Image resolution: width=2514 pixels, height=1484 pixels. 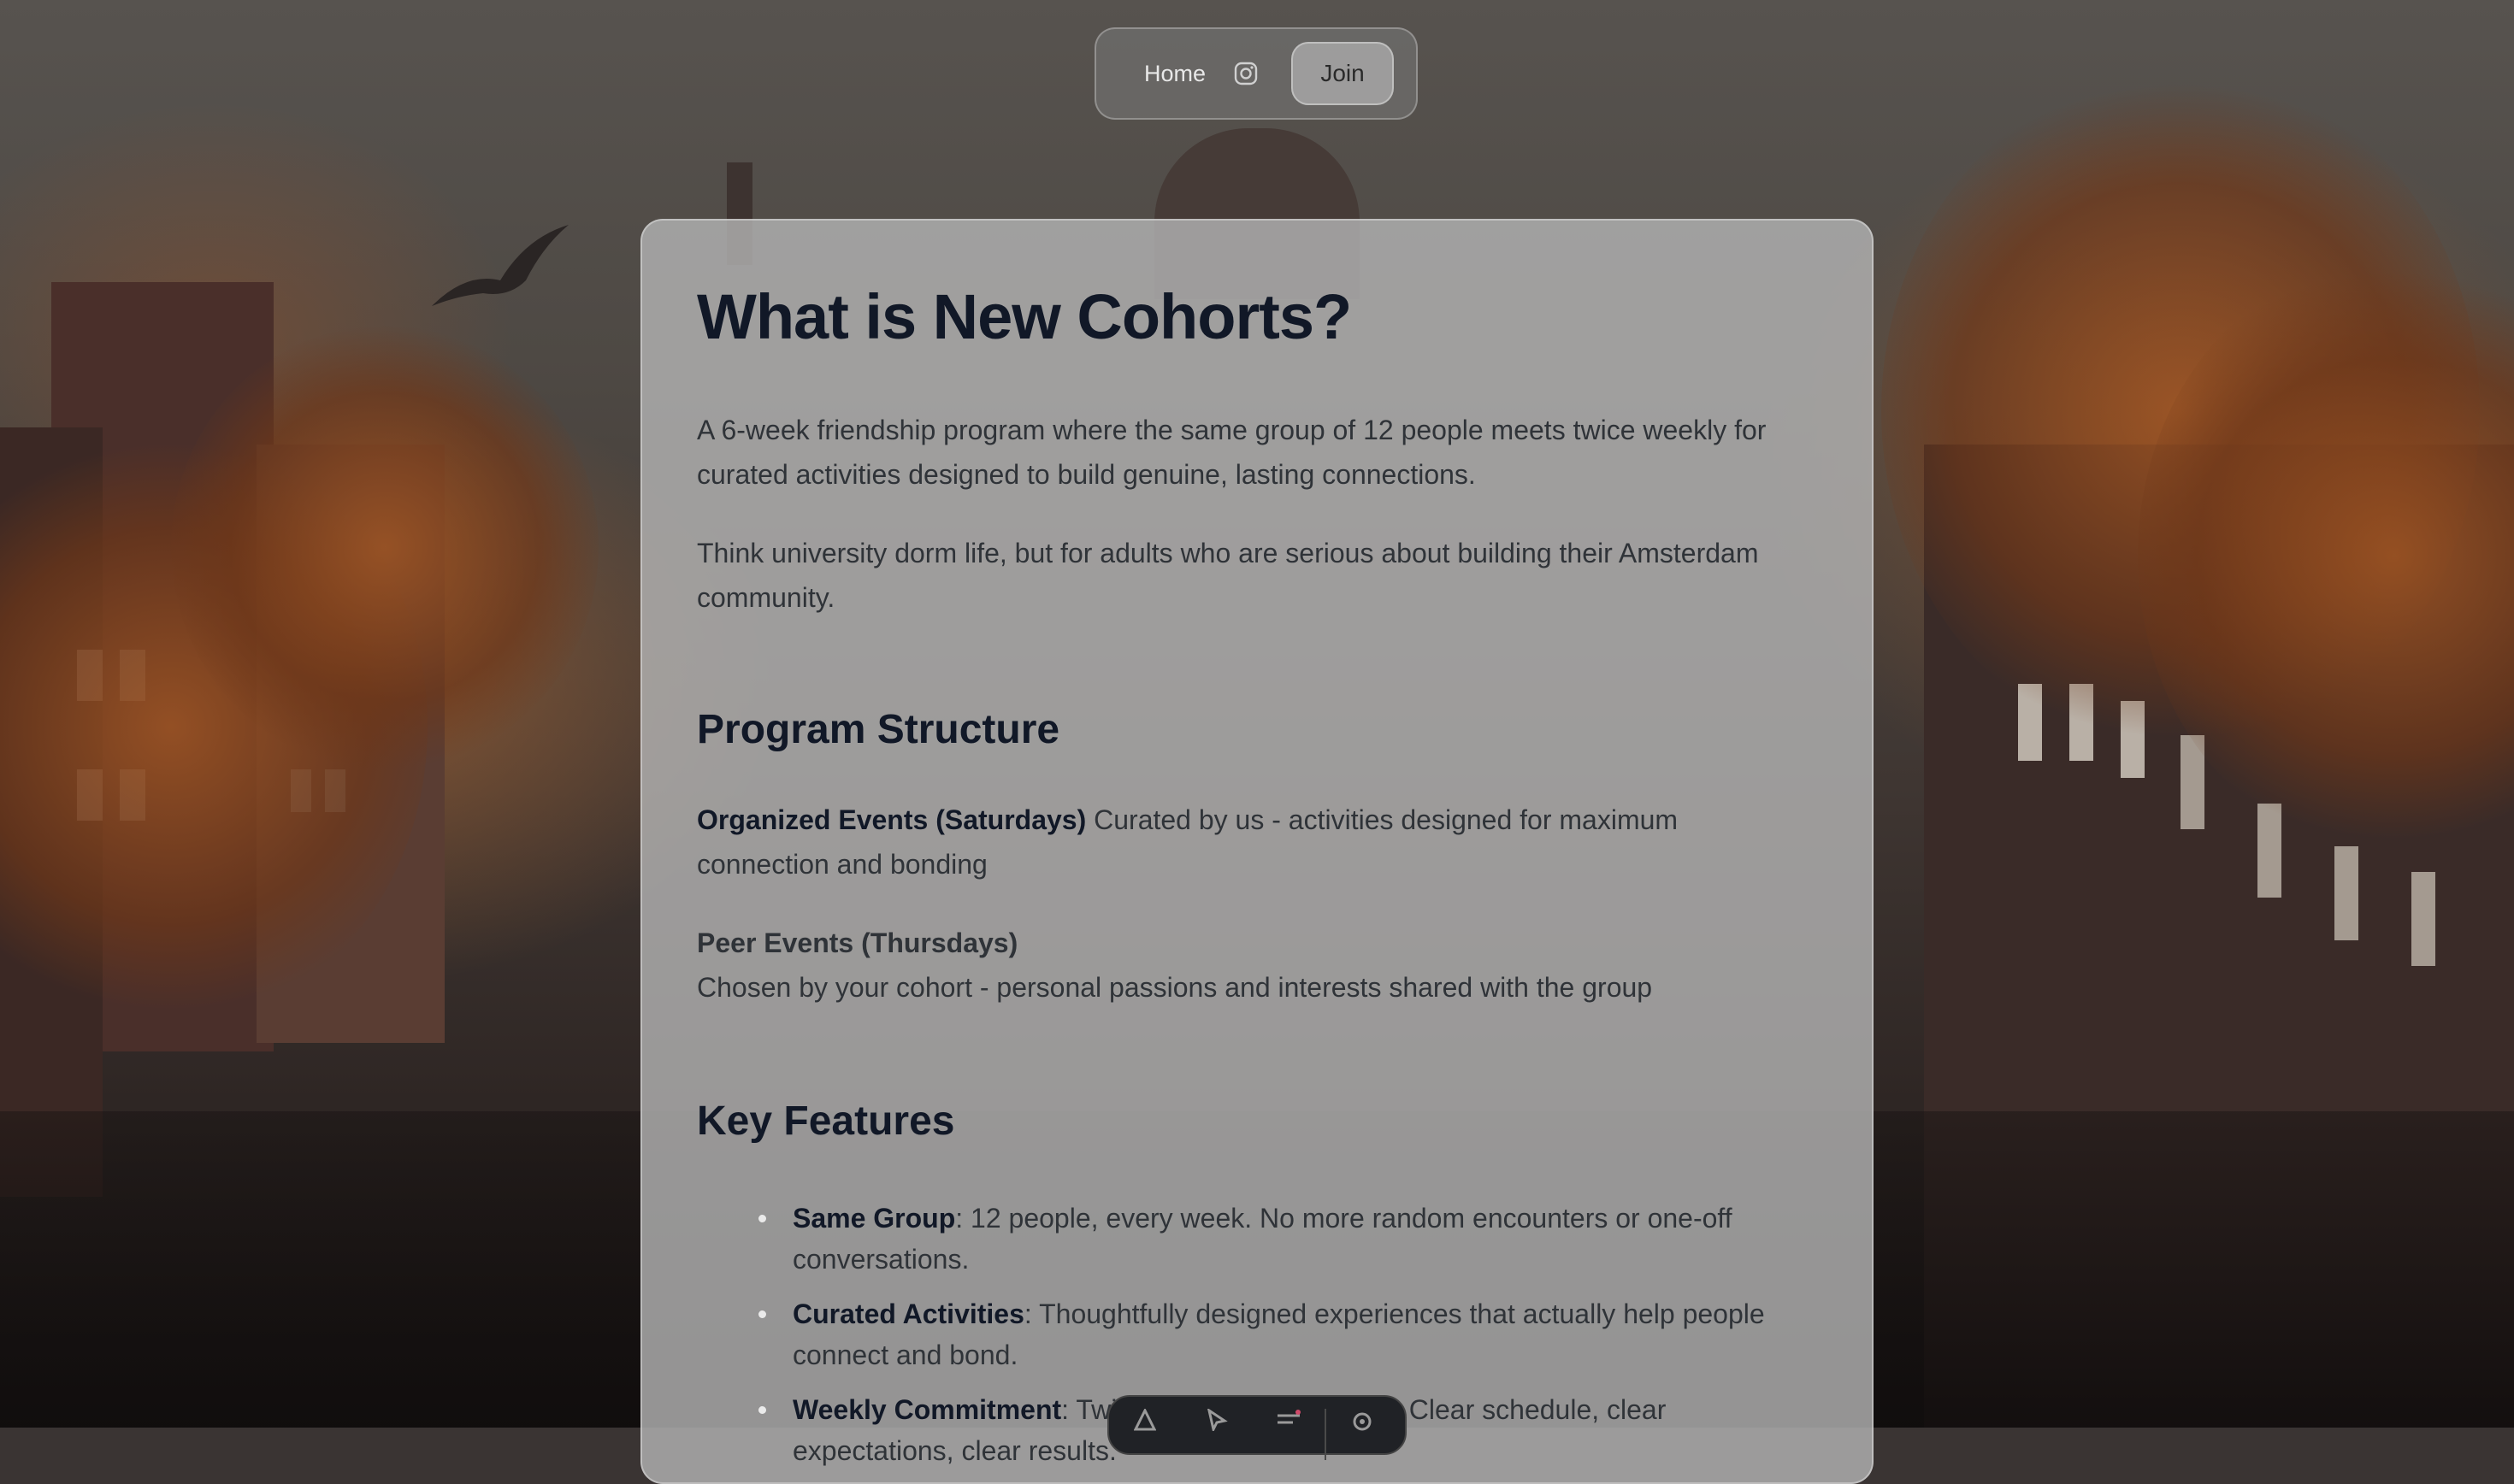 What do you see at coordinates (1217, 1420) in the screenshot?
I see `cursor-icon` at bounding box center [1217, 1420].